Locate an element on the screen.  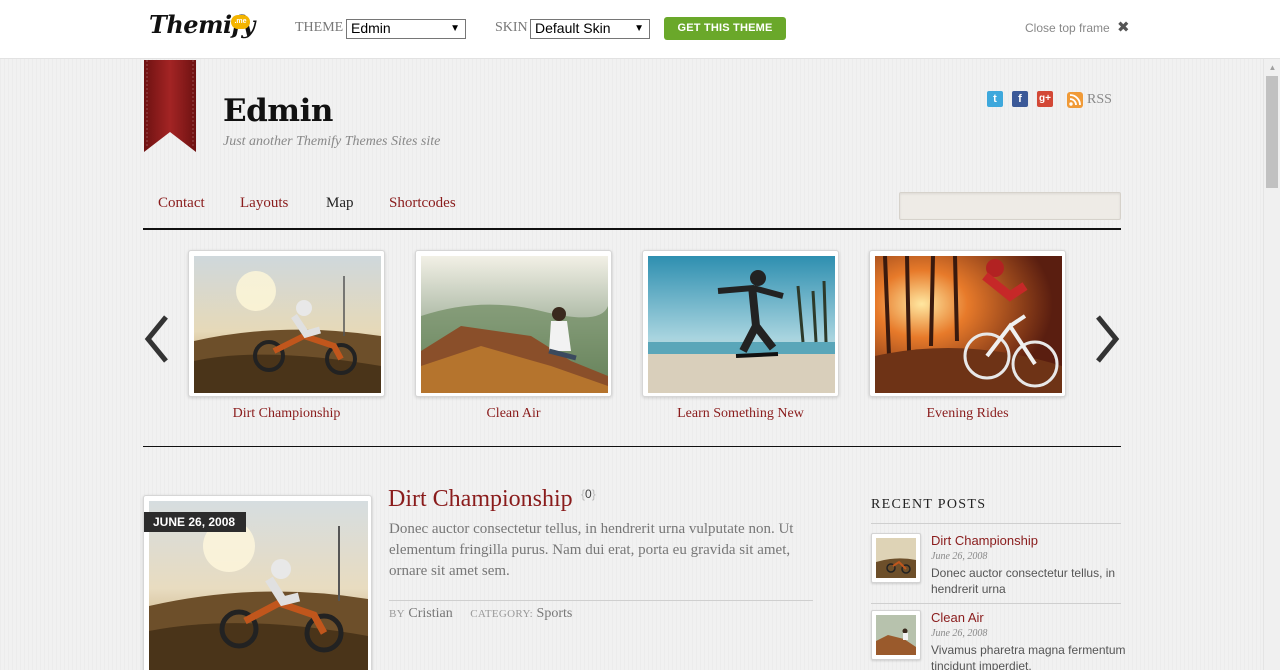
scroll-thumb is located at coordinates (1272, 132).